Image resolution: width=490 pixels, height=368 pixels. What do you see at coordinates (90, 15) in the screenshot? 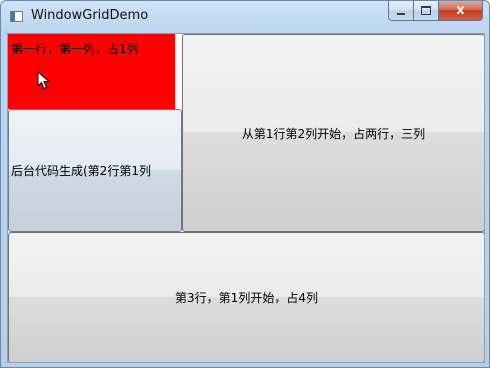
I see `window-title: WindowGridDemo` at bounding box center [90, 15].